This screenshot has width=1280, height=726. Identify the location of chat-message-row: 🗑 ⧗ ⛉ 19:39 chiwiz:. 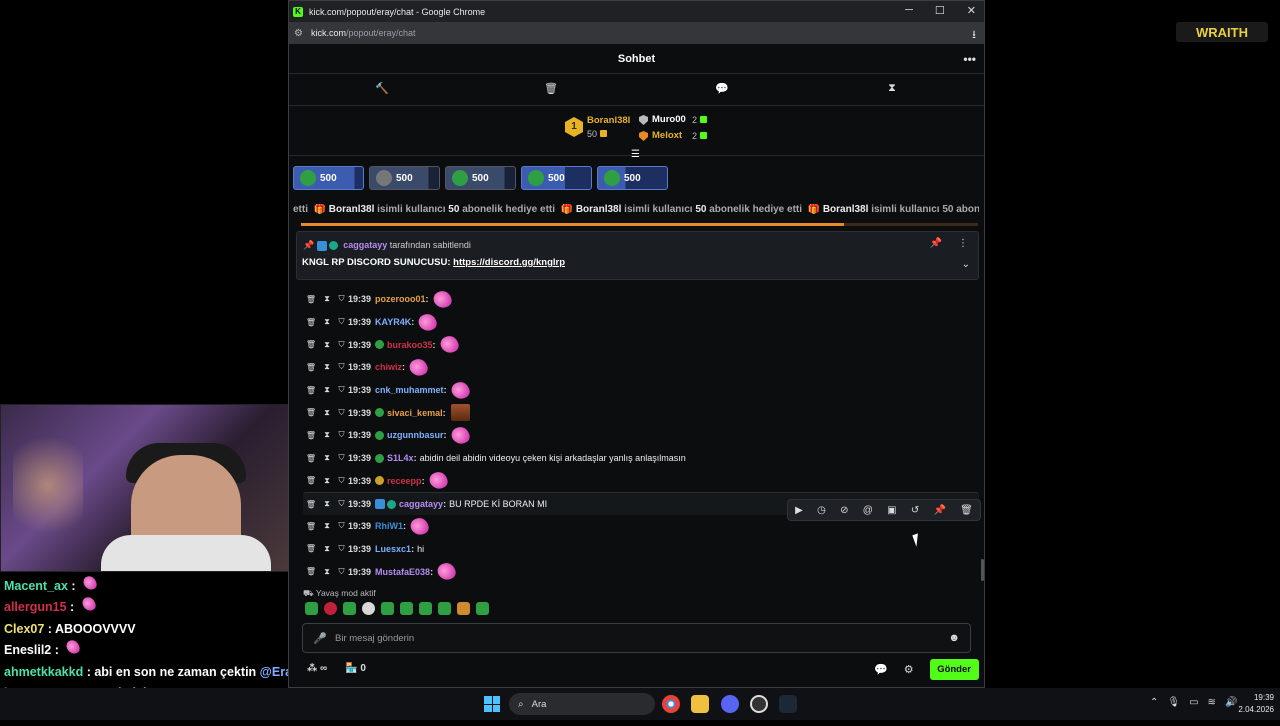
(641, 367).